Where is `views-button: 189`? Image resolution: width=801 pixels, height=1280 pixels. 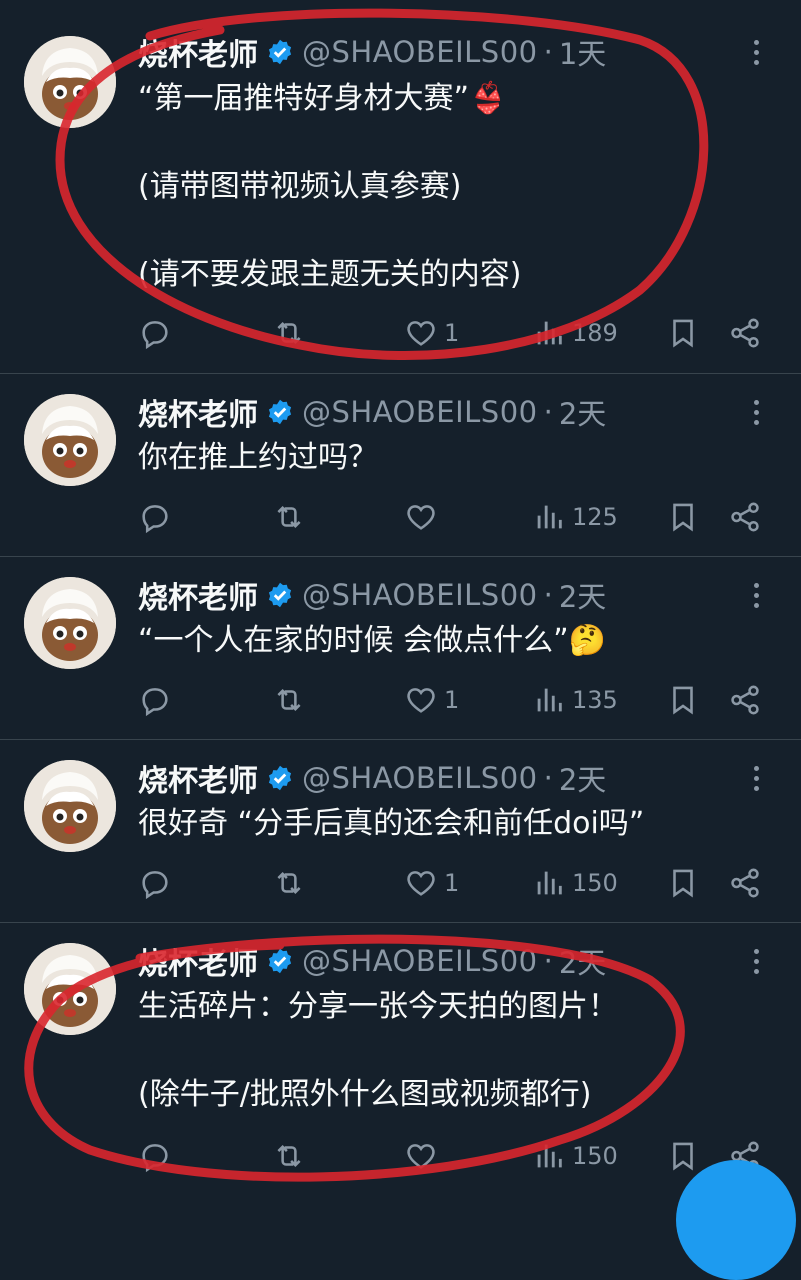
views-button: 189 is located at coordinates (575, 333).